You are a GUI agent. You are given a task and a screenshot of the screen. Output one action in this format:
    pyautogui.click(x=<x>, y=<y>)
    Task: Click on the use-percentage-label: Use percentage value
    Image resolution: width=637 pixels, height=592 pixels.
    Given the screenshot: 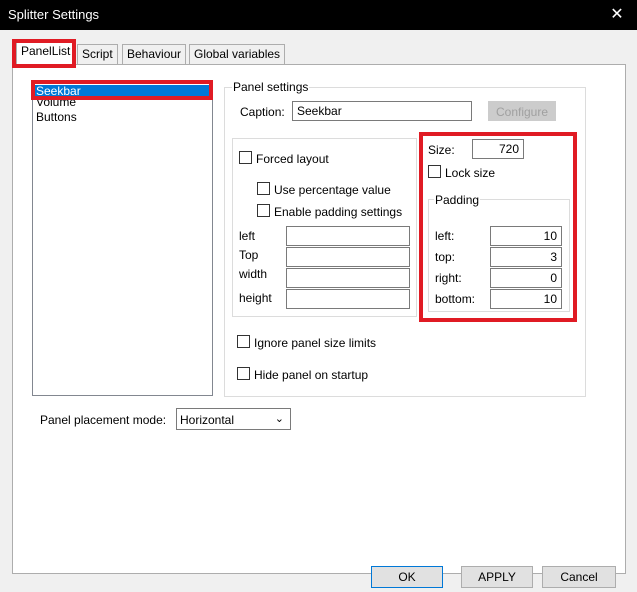 What is the action you would take?
    pyautogui.click(x=332, y=190)
    